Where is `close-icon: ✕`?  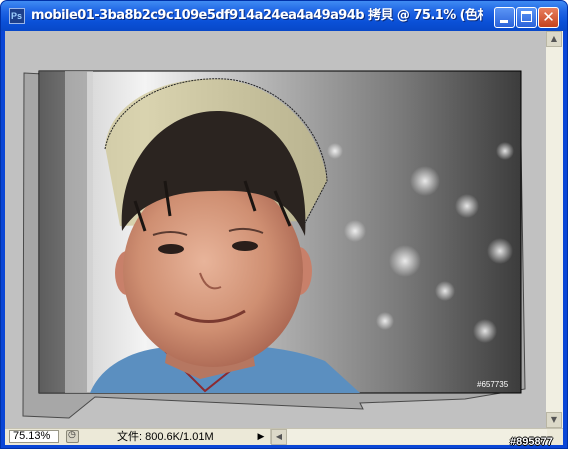
close-icon: ✕ is located at coordinates (548, 17).